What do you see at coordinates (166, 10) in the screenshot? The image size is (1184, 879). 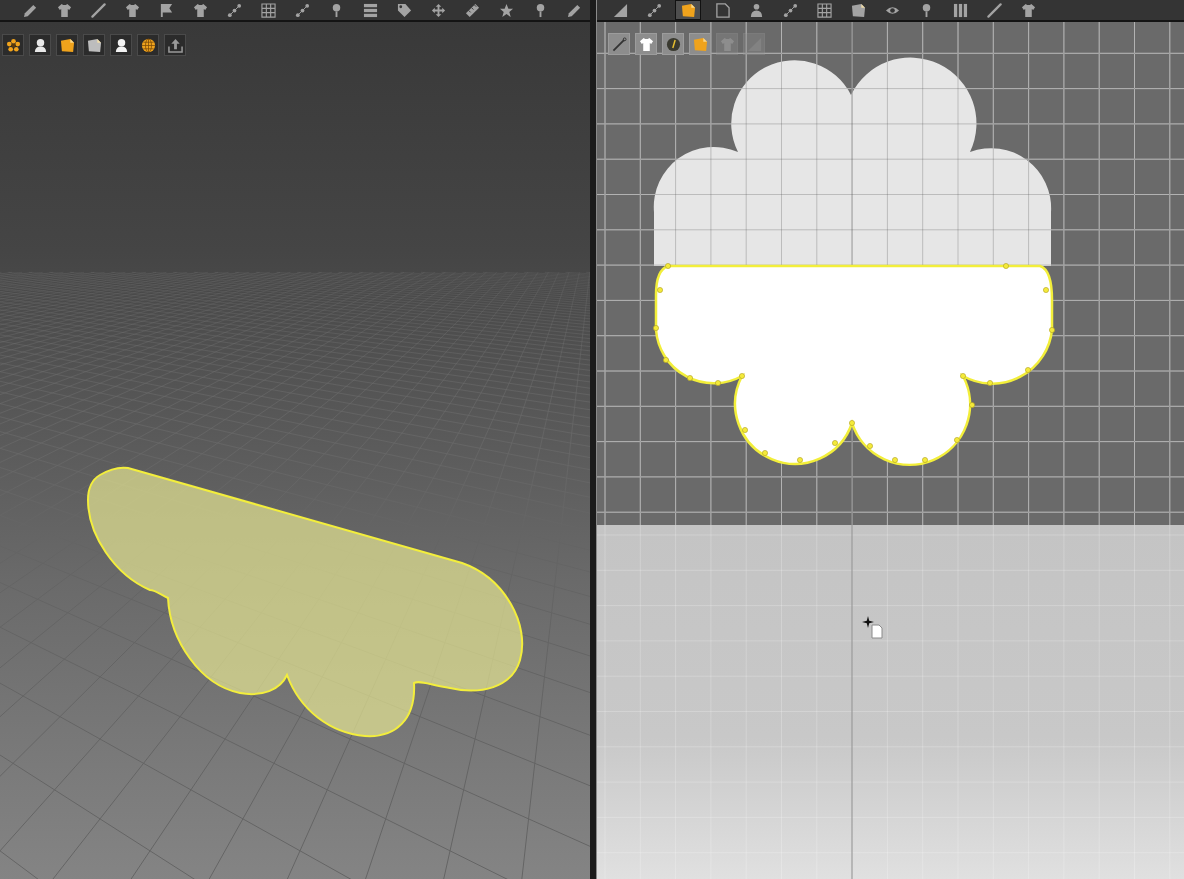 I see `flag-icon` at bounding box center [166, 10].